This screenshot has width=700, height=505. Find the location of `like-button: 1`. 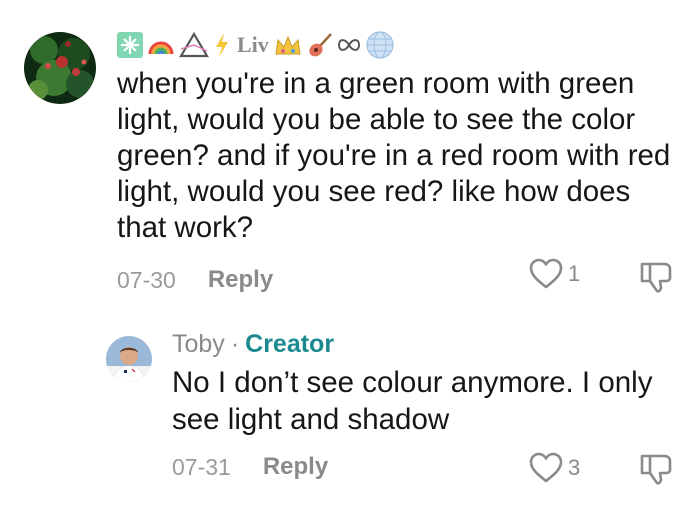

like-button: 1 is located at coordinates (554, 274).